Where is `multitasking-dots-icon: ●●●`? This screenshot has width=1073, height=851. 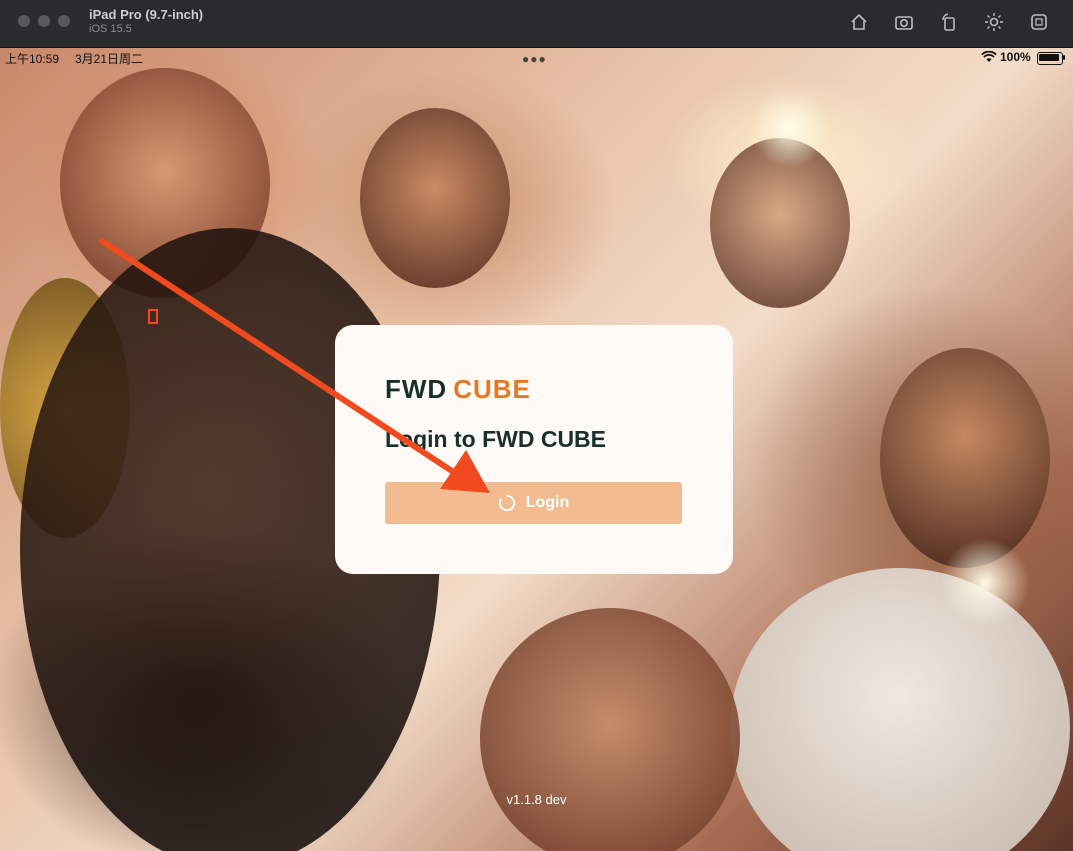 multitasking-dots-icon: ●●● is located at coordinates (534, 59).